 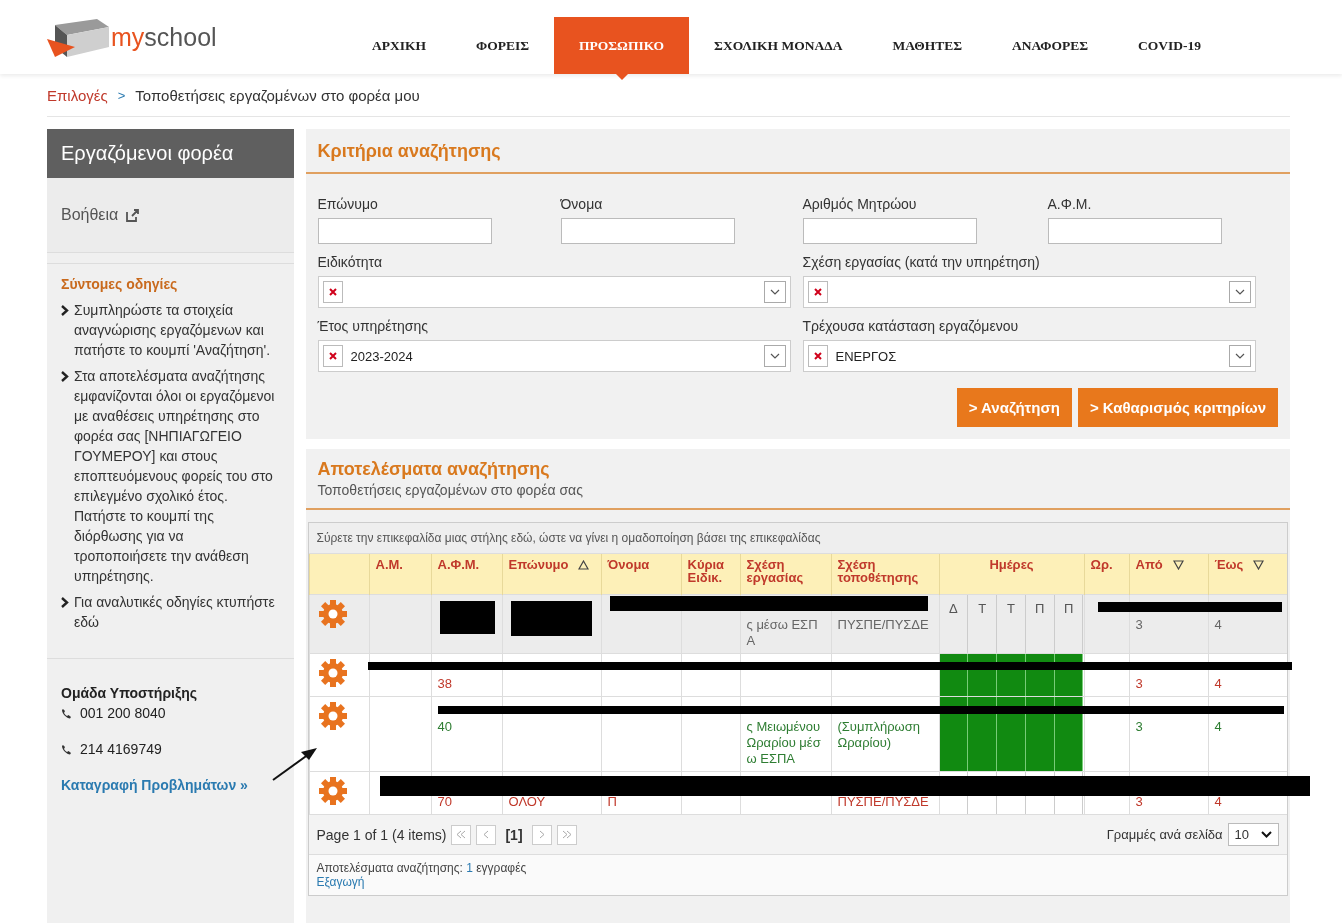 I want to click on chevron-down-icon, so click(x=1266, y=834).